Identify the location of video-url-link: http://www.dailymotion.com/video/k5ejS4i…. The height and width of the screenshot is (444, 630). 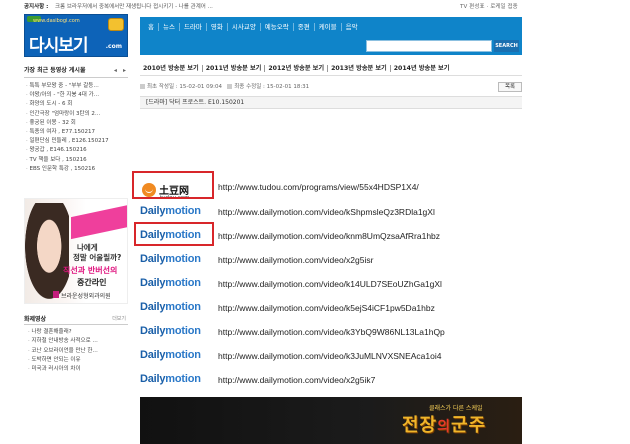
(326, 308).